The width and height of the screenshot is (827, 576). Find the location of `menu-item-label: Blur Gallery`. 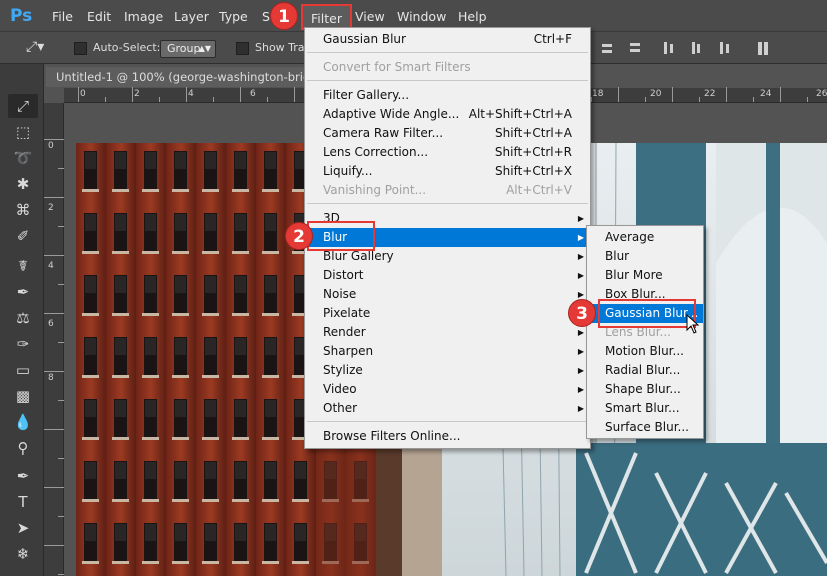

menu-item-label: Blur Gallery is located at coordinates (358, 256).